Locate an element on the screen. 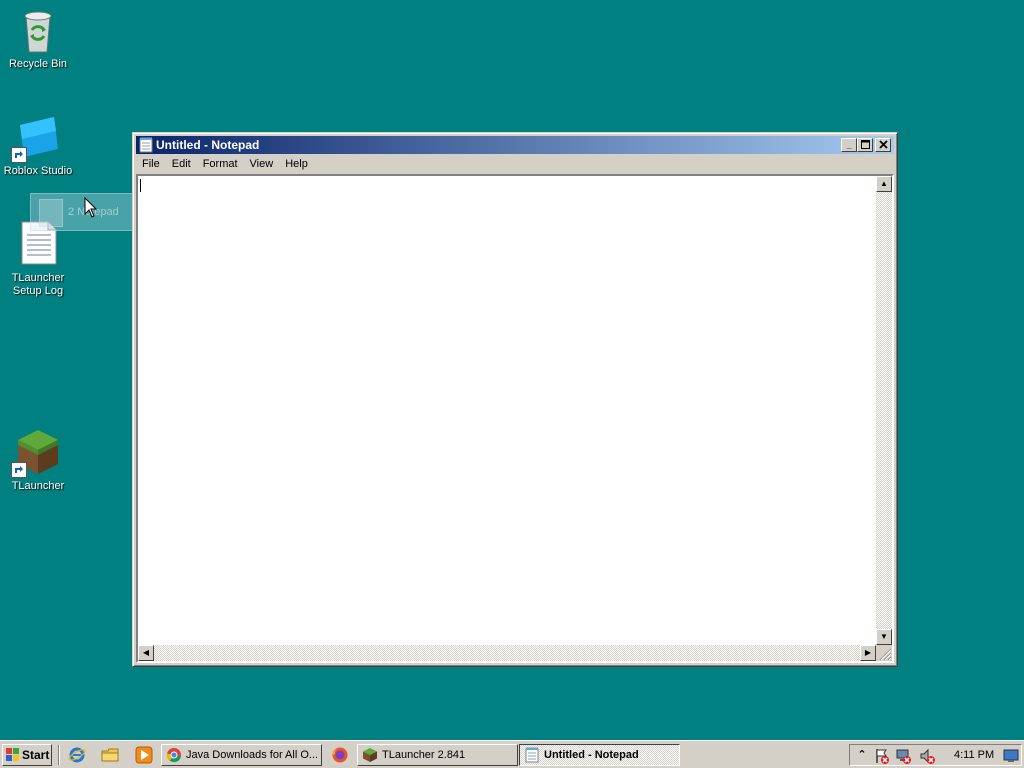  start-label: Start is located at coordinates (36, 755).